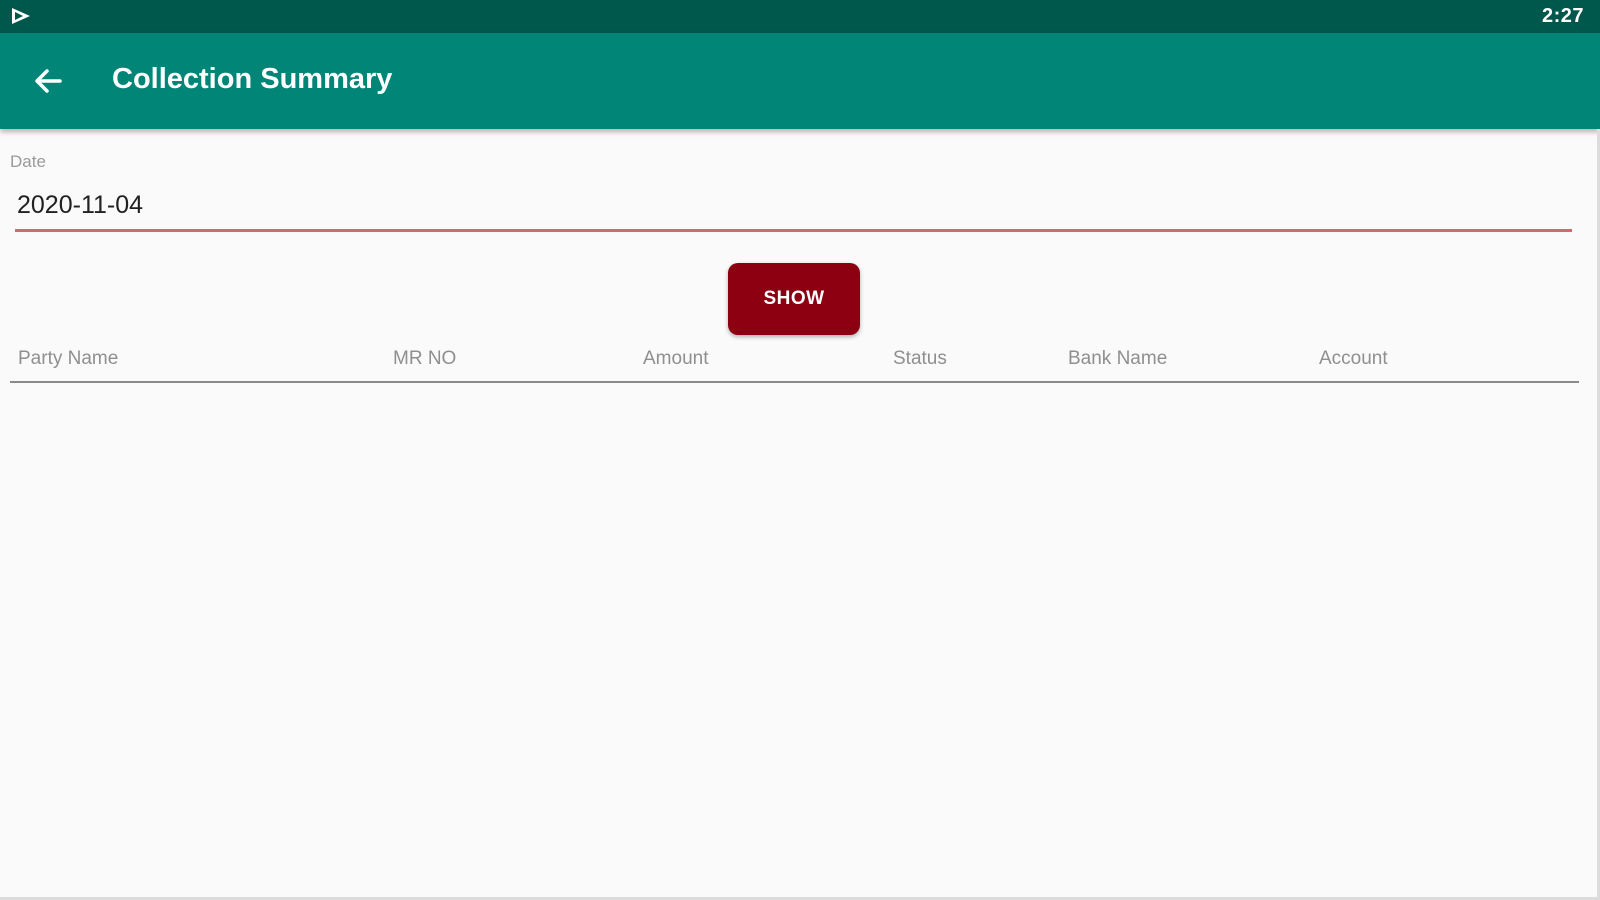  What do you see at coordinates (1562, 16) in the screenshot?
I see `status-time: 2:27` at bounding box center [1562, 16].